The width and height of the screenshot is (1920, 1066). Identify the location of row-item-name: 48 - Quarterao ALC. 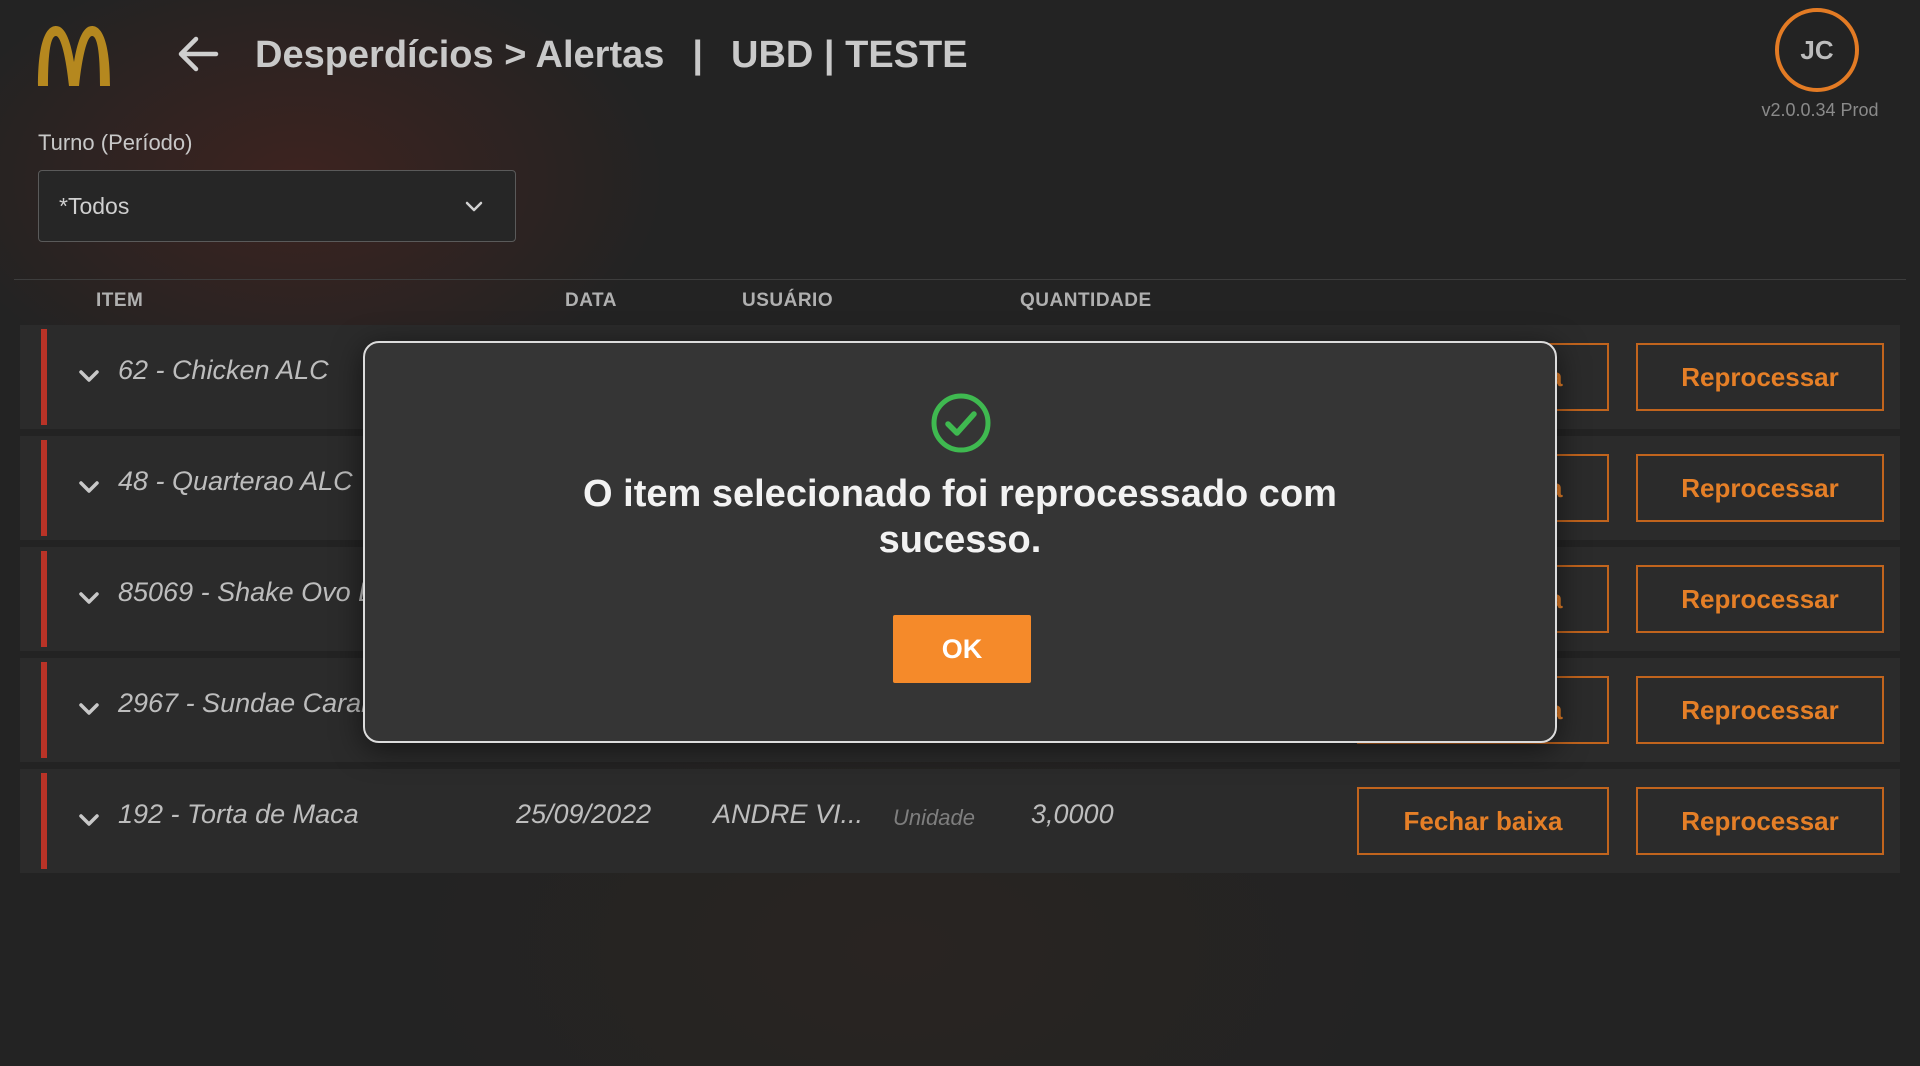
(235, 481).